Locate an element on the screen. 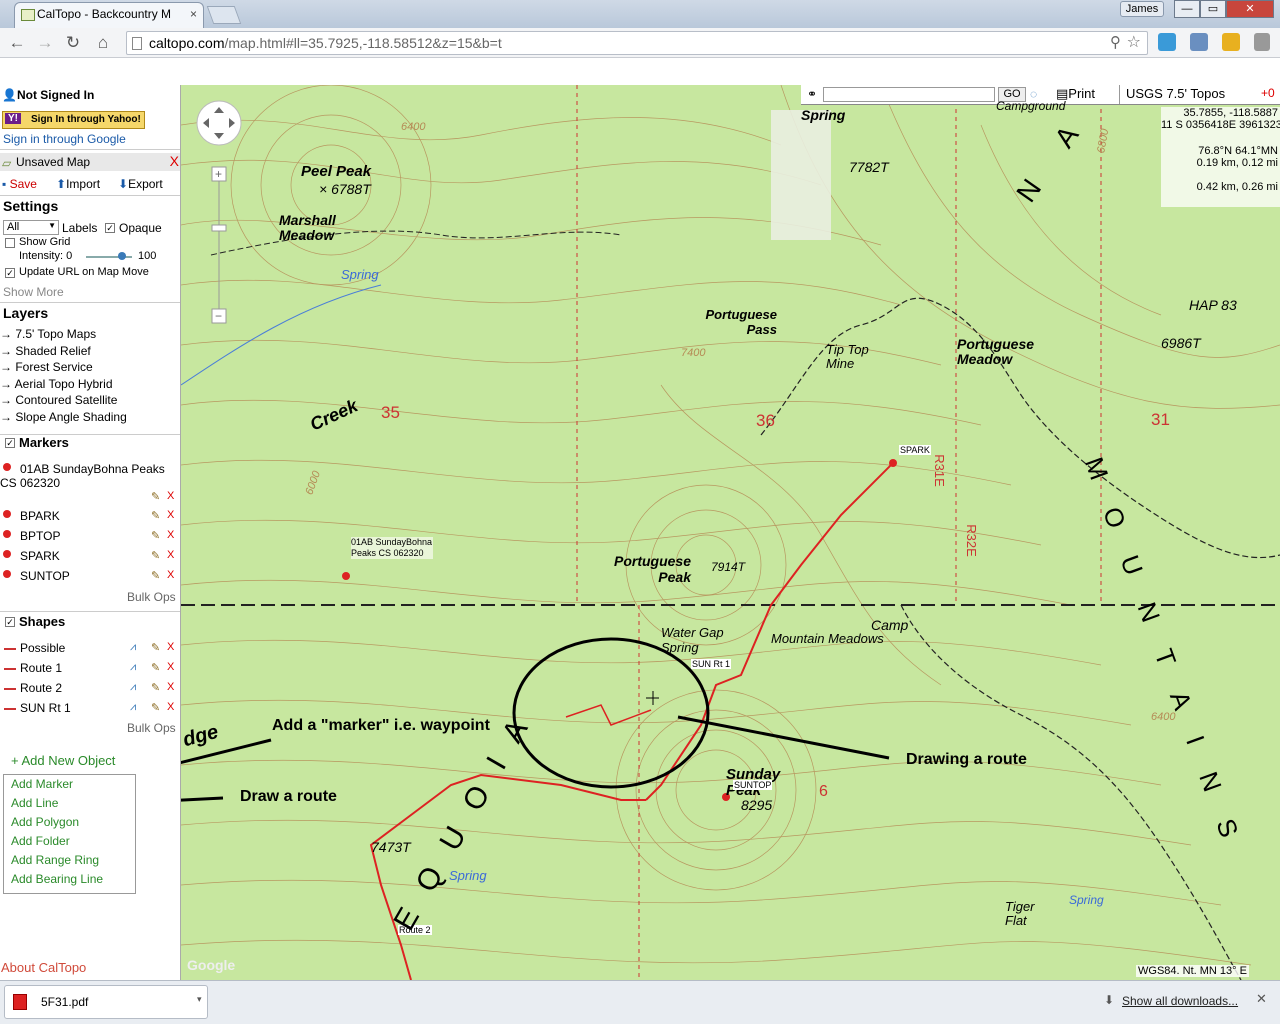 The width and height of the screenshot is (1280, 1024). marker-item-label: SUNTOP is located at coordinates (45, 576).